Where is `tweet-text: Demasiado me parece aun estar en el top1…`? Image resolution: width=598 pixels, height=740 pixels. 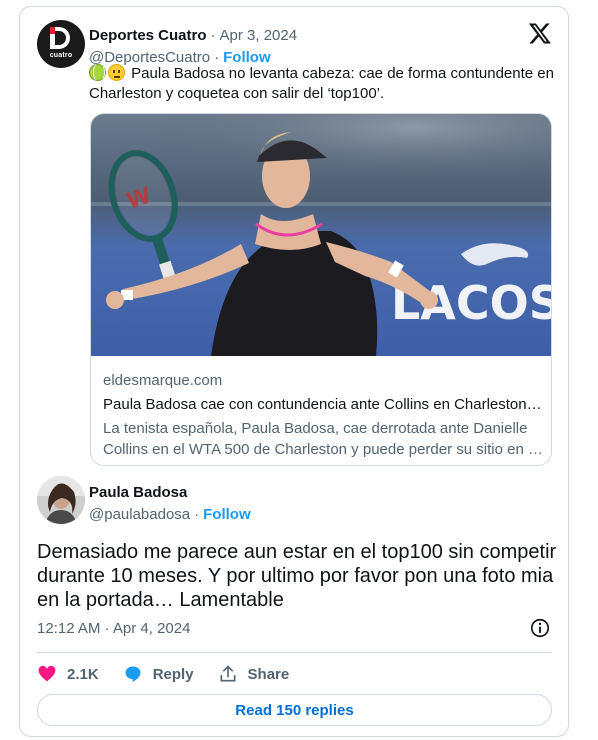
tweet-text: Demasiado me parece aun estar en el top1… is located at coordinates (297, 576).